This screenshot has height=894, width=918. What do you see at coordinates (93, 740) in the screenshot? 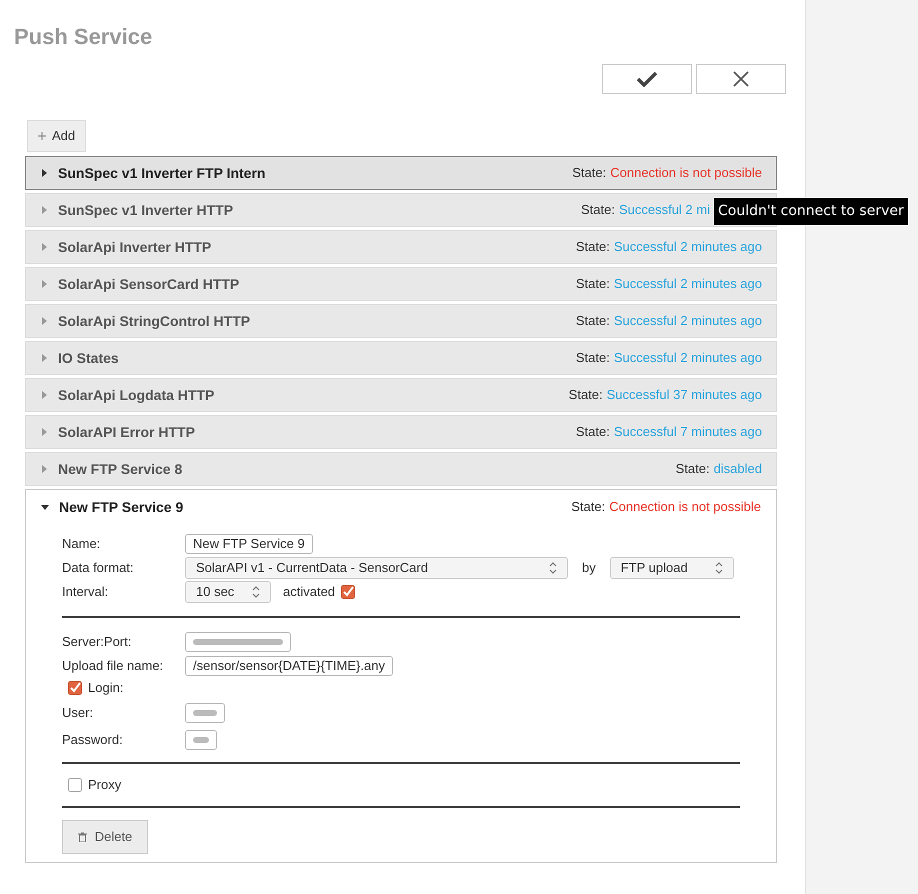
I see `field-label: Password:` at bounding box center [93, 740].